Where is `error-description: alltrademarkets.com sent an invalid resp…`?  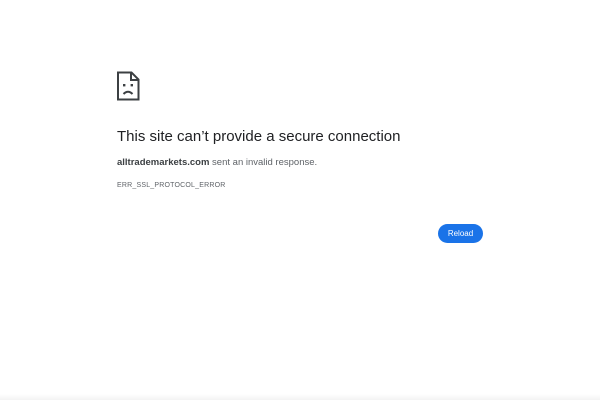
error-description: alltrademarkets.com sent an invalid resp… is located at coordinates (217, 163).